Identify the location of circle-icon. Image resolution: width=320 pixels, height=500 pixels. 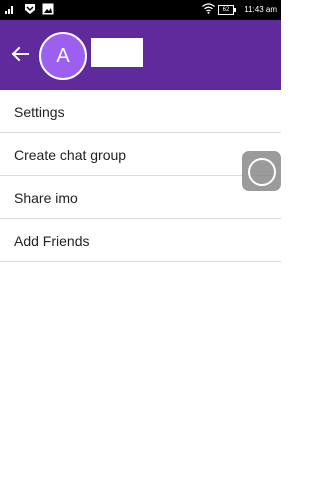
(262, 172).